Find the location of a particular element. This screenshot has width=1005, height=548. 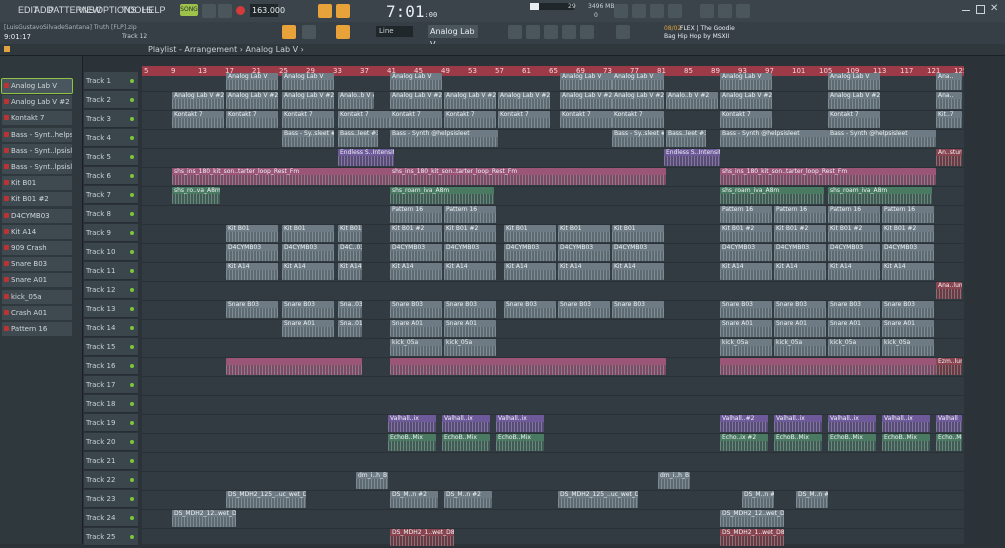

playlist-clip: Endless S..Intensity is located at coordinates (366, 157).